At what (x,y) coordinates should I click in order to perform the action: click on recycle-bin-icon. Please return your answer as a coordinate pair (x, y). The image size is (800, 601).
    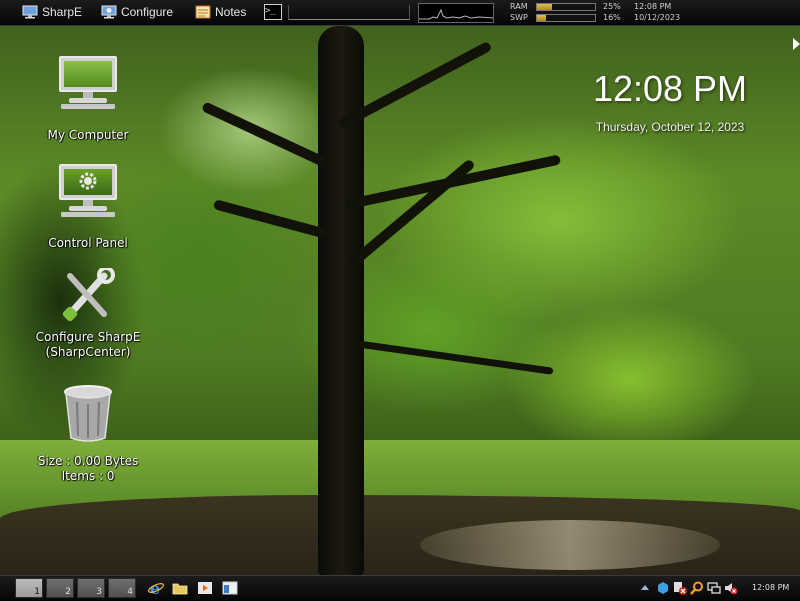
    Looking at the image, I should click on (88, 413).